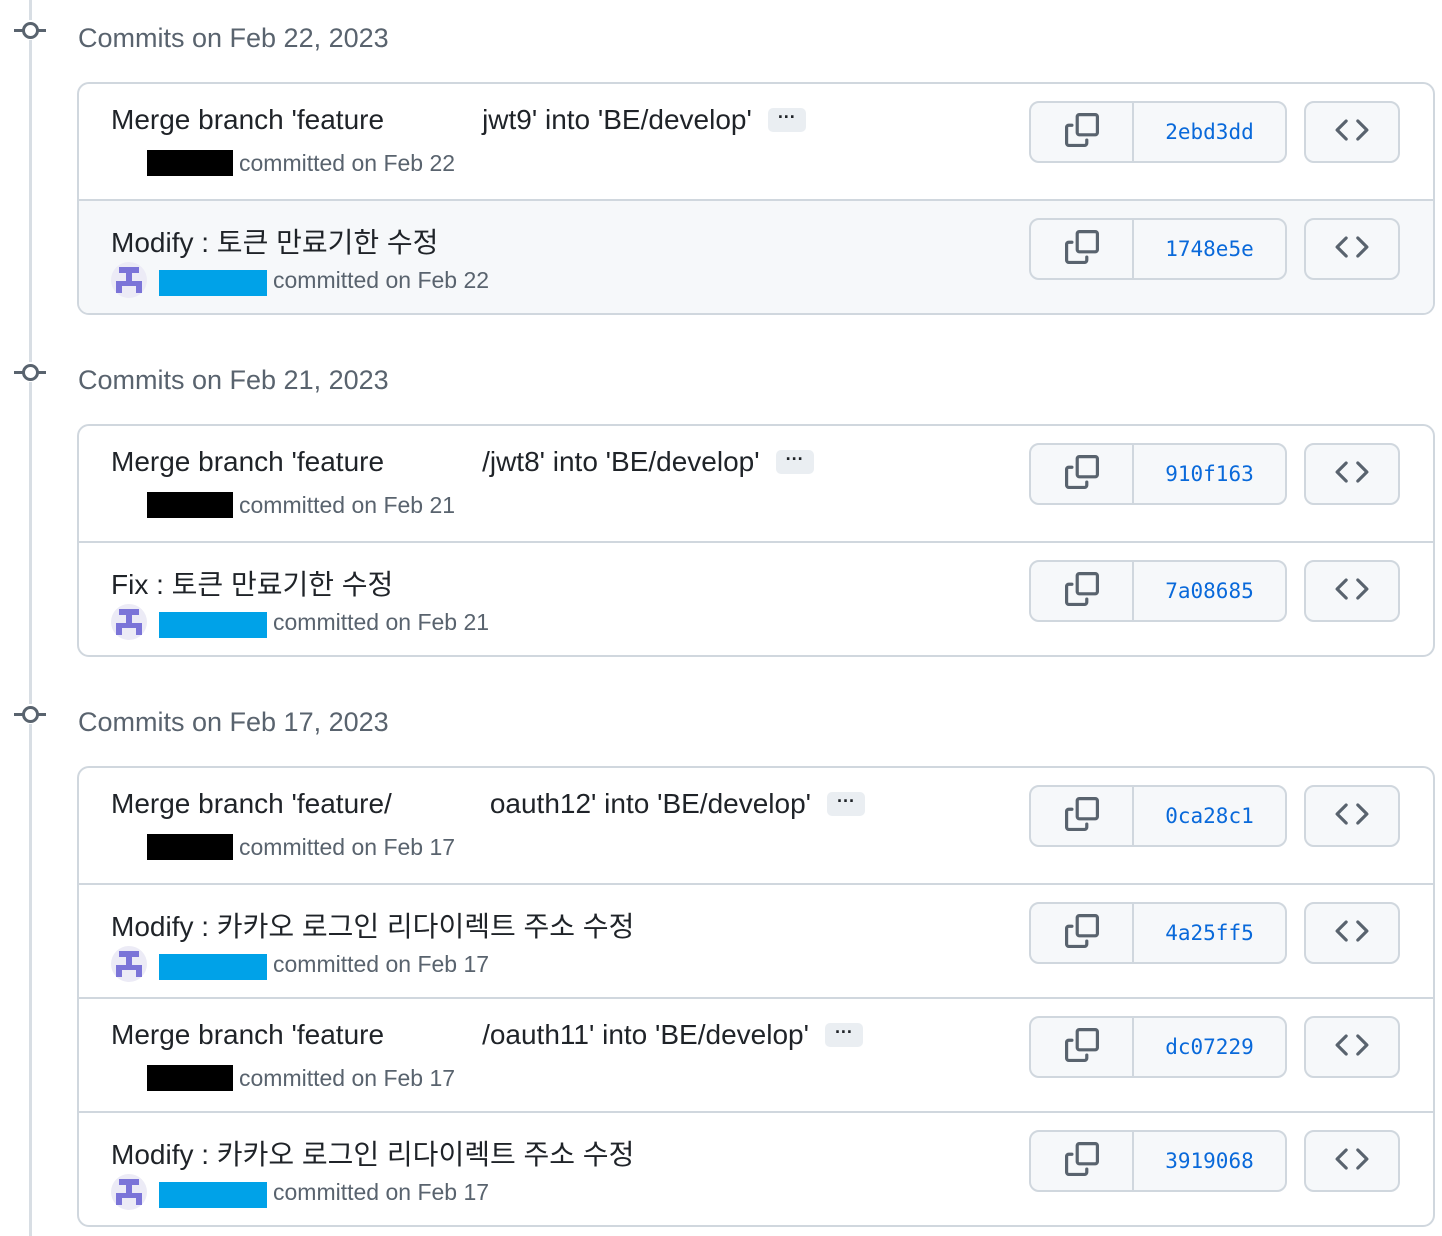 The width and height of the screenshot is (1442, 1236). I want to click on commit-message: Modify : 토큰 만료기한 수정, so click(274, 241).